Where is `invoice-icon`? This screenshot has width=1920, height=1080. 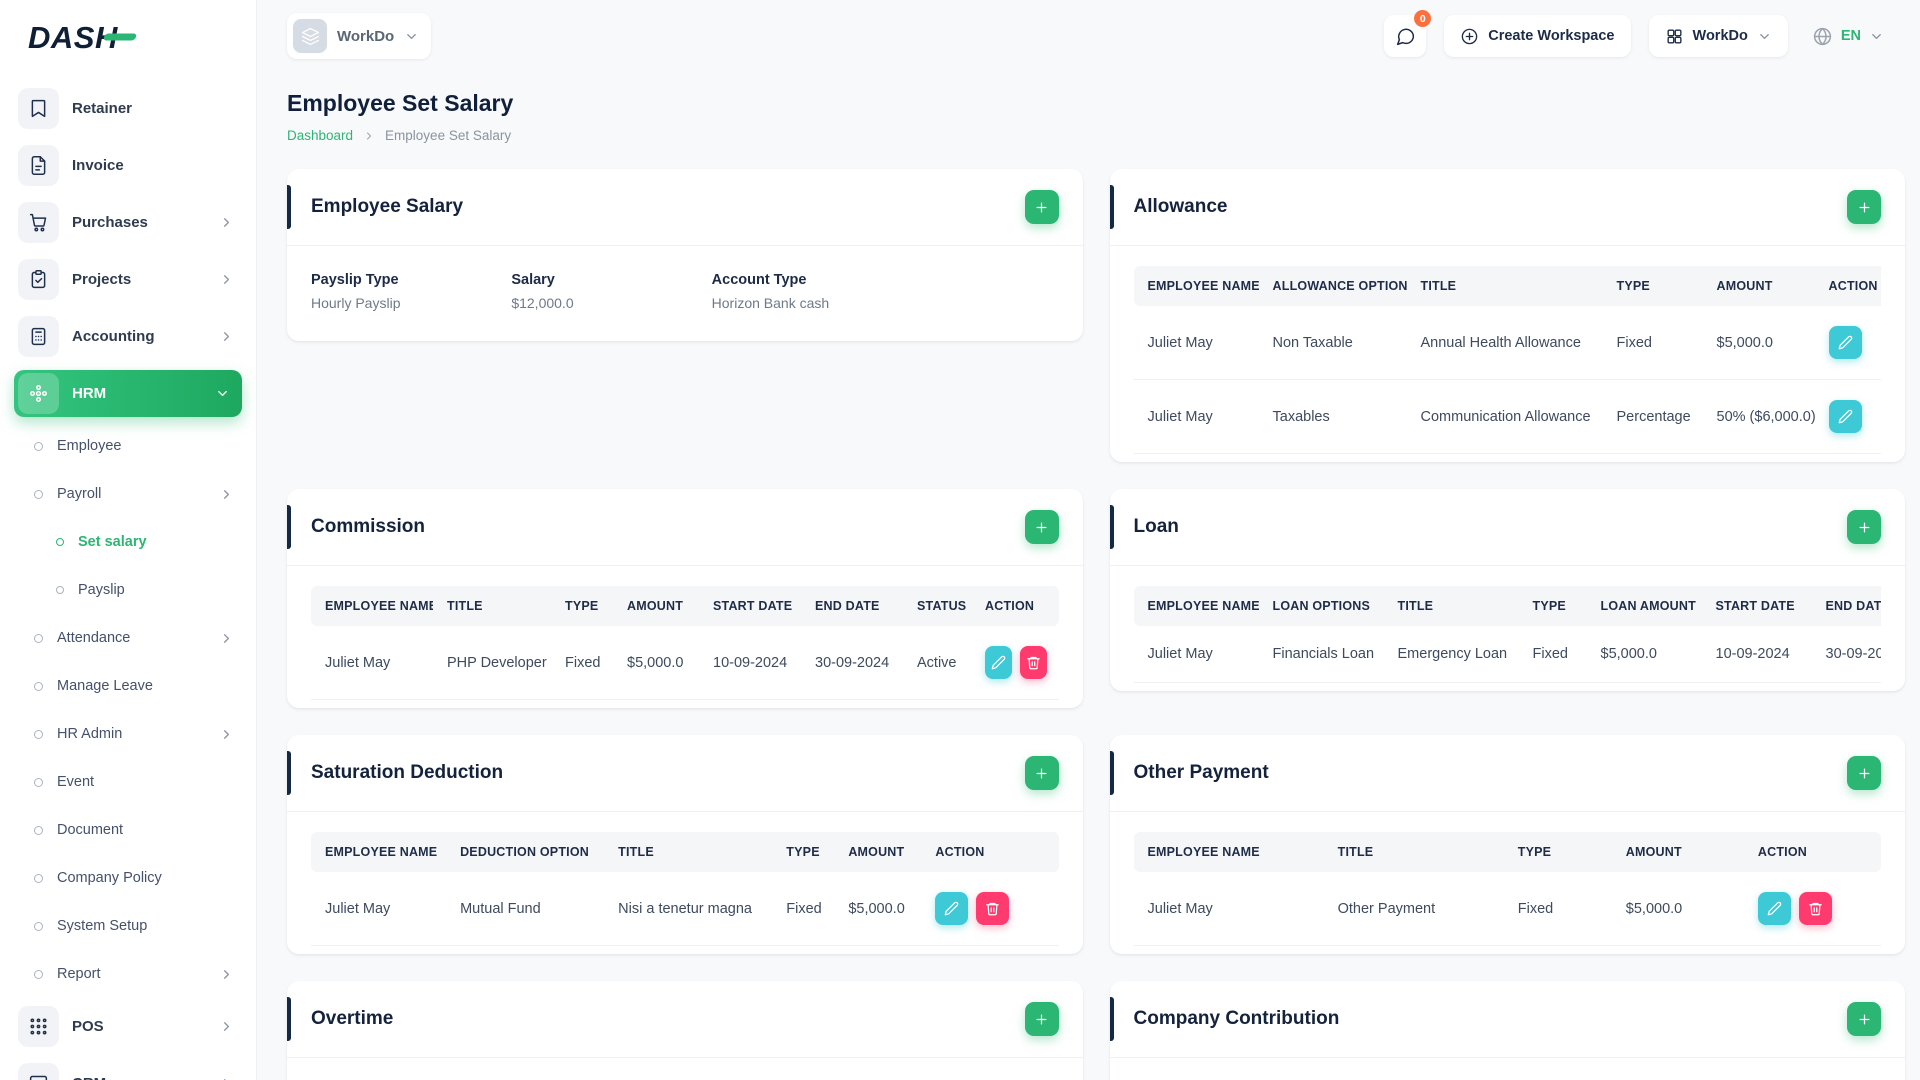 invoice-icon is located at coordinates (38, 165).